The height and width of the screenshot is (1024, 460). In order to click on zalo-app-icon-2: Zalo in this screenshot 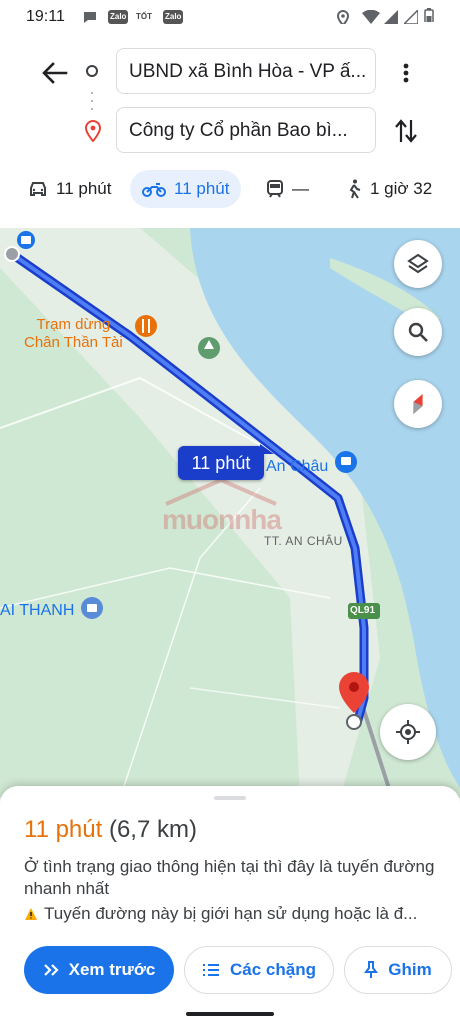, I will do `click(173, 17)`.